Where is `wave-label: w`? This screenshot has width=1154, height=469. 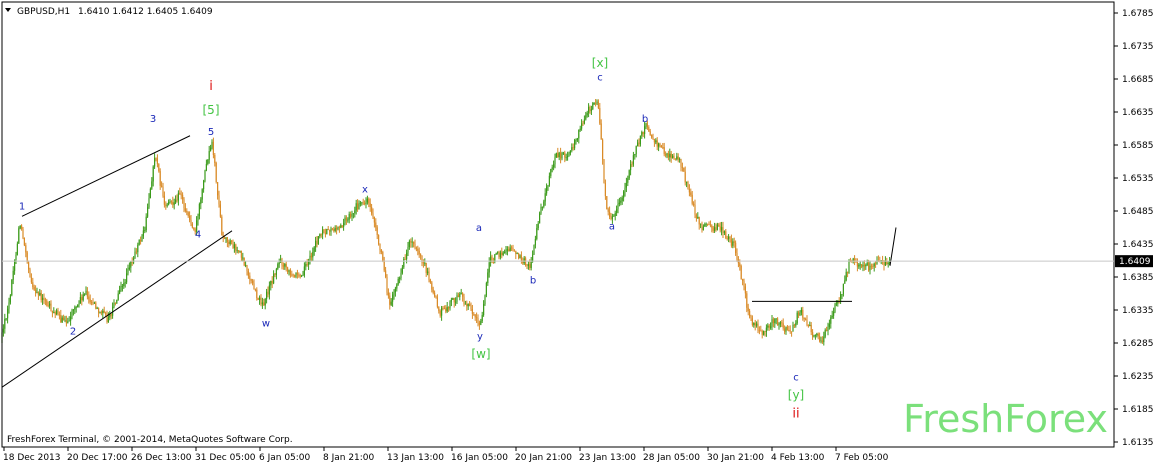 wave-label: w is located at coordinates (266, 324).